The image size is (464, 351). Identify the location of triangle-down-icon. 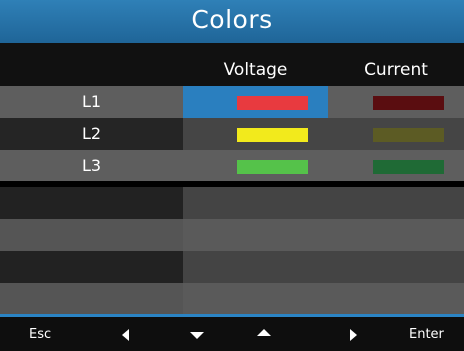
(197, 335).